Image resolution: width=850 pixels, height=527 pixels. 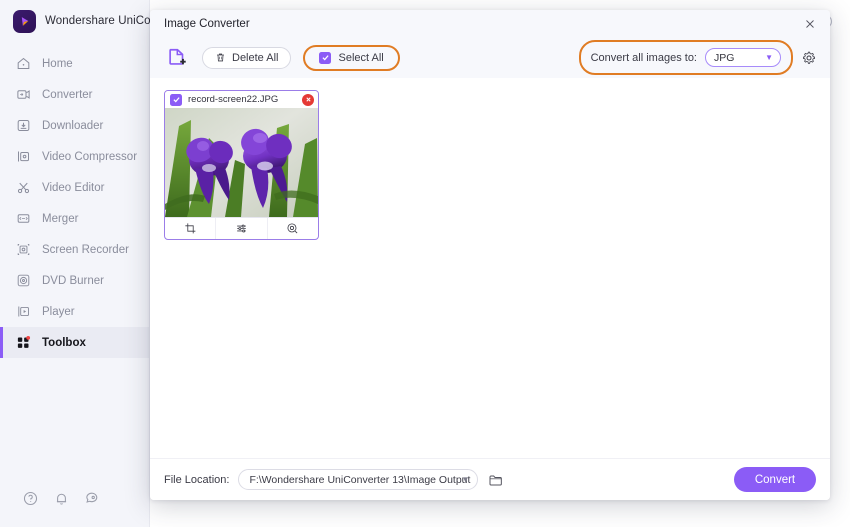 I want to click on merge-icon, so click(x=23, y=219).